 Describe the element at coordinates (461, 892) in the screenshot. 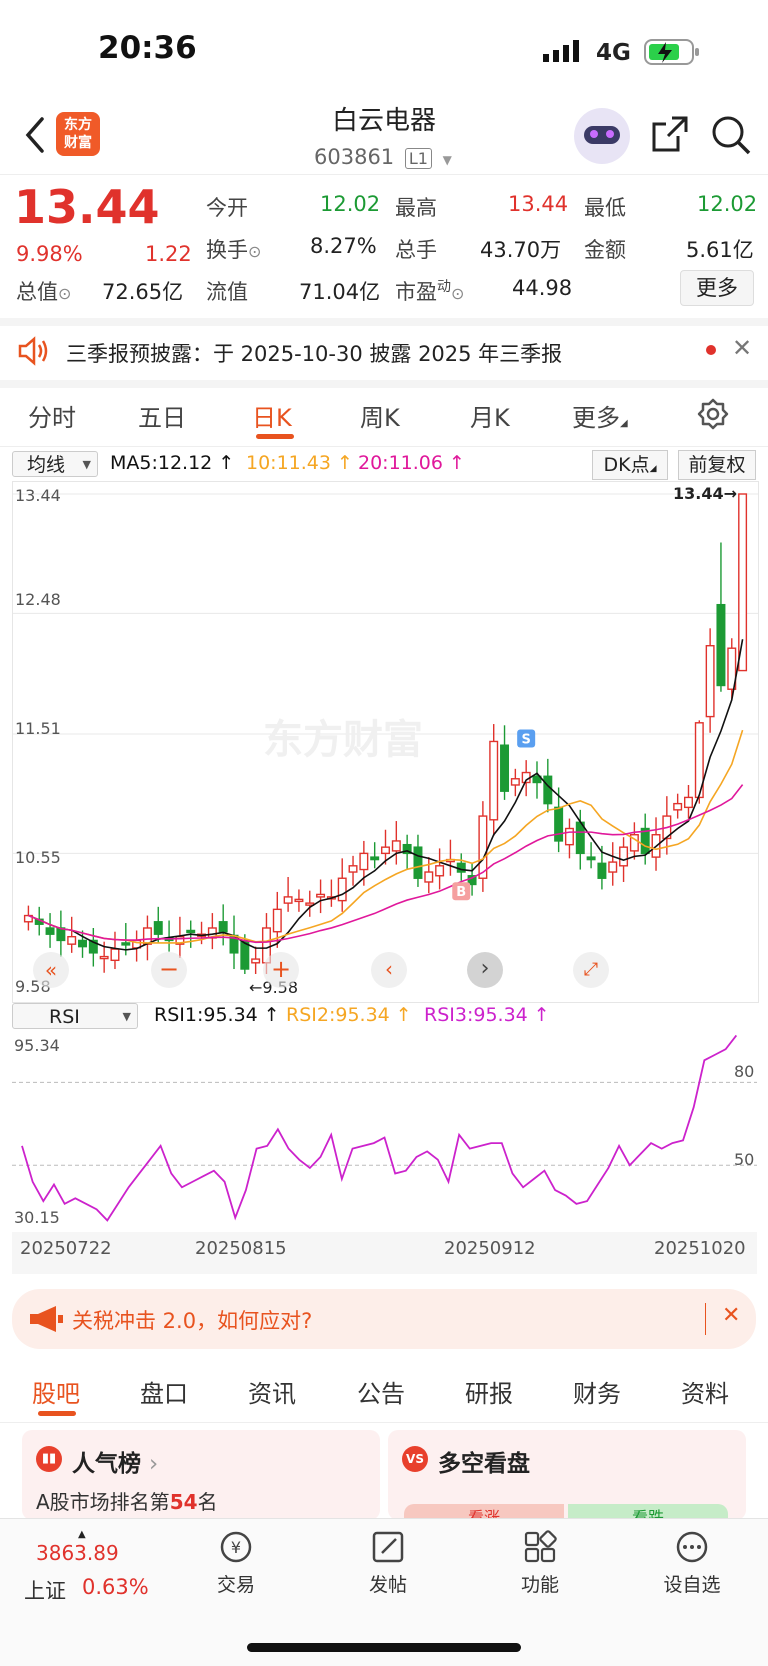

I see `buy-marker-label: B` at that location.